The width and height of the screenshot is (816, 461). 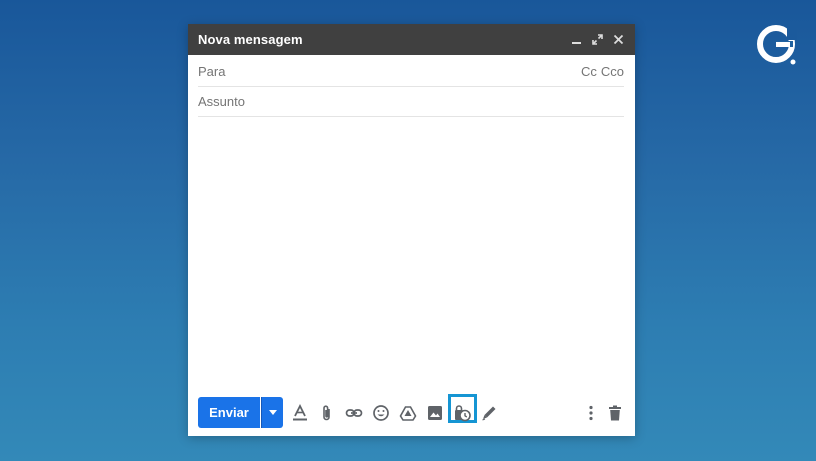 What do you see at coordinates (489, 413) in the screenshot?
I see `signature-icon` at bounding box center [489, 413].